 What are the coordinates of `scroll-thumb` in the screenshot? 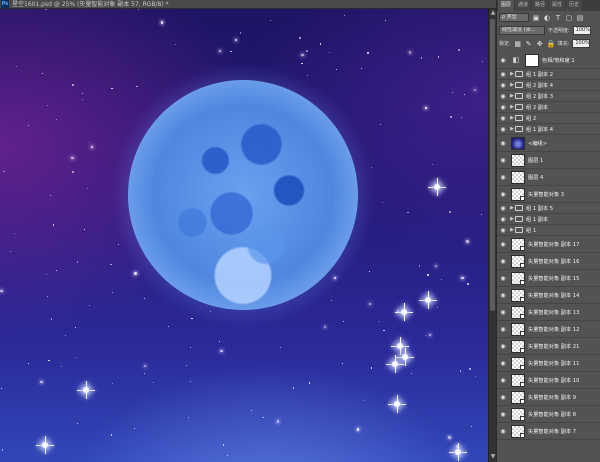 It's located at (492, 165).